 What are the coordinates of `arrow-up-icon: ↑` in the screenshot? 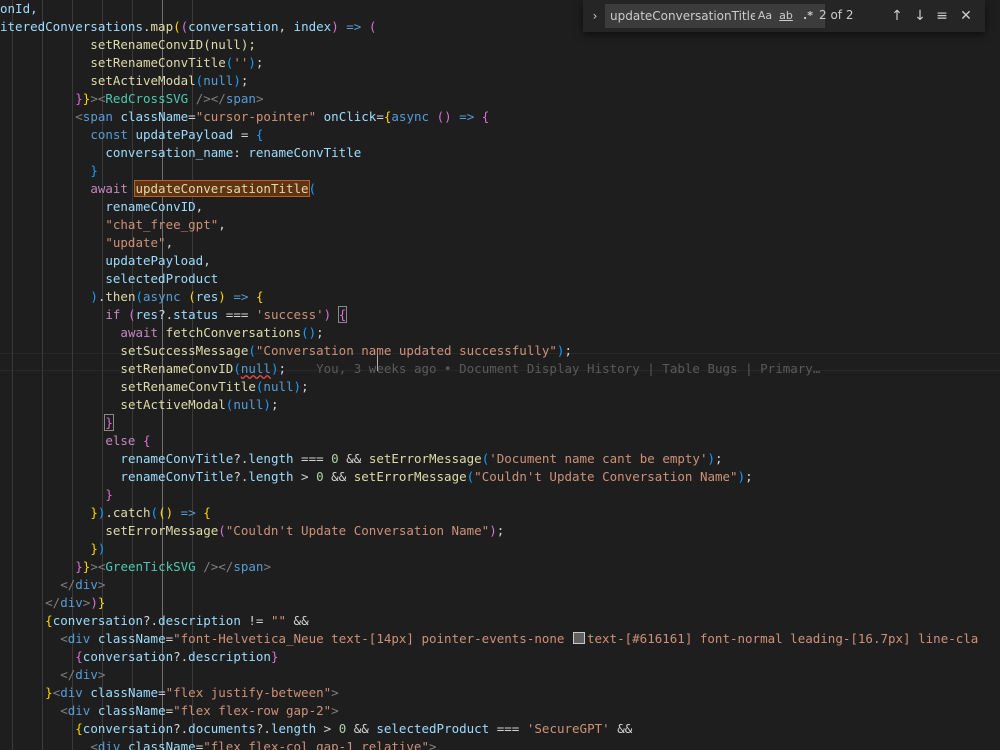 It's located at (897, 16).